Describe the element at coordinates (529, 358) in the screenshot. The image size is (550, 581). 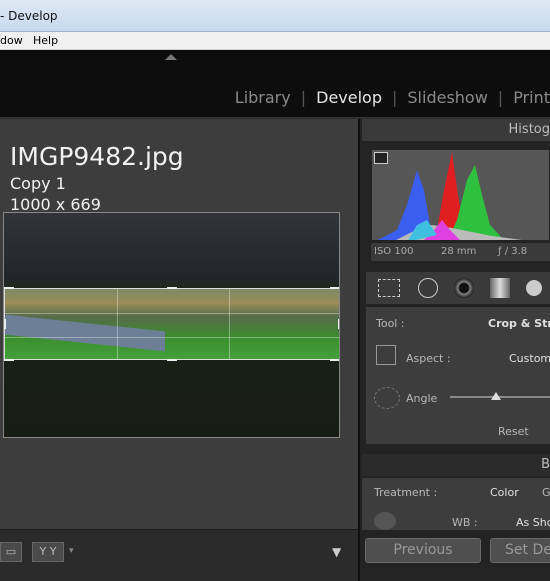
I see `aspect-select: Custom` at that location.